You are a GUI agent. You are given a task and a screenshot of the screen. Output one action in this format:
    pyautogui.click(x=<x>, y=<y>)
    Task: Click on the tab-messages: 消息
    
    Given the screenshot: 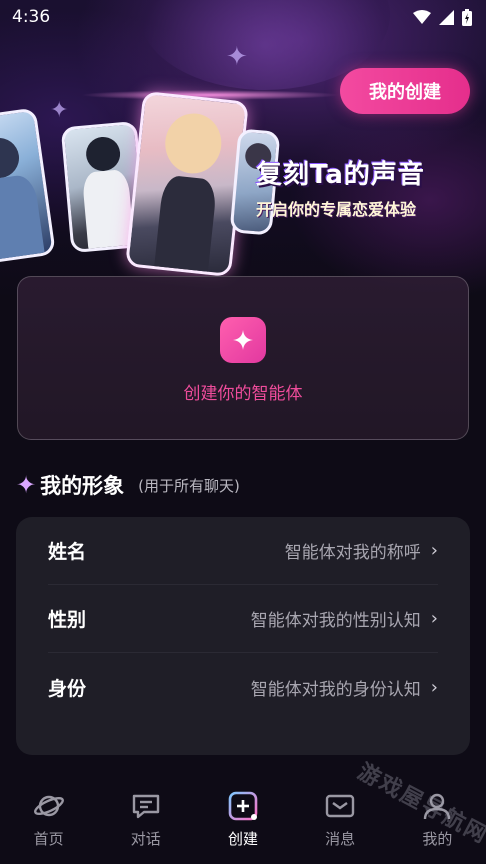 What is the action you would take?
    pyautogui.click(x=340, y=819)
    